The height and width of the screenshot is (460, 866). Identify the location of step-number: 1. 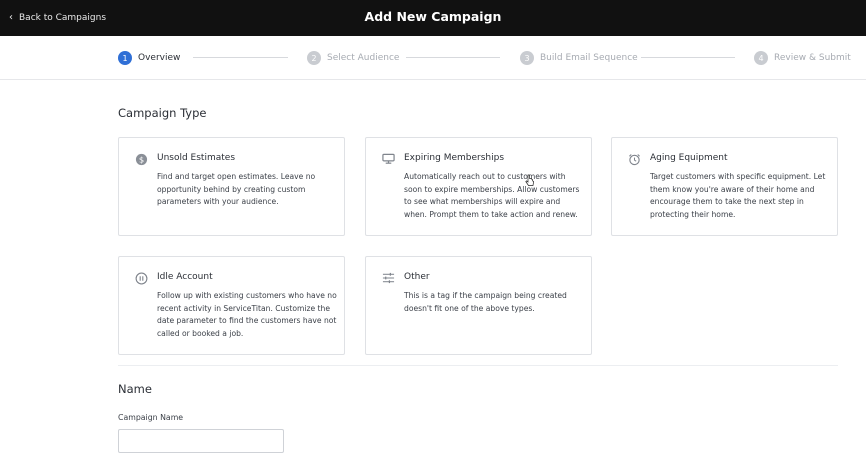
(125, 58).